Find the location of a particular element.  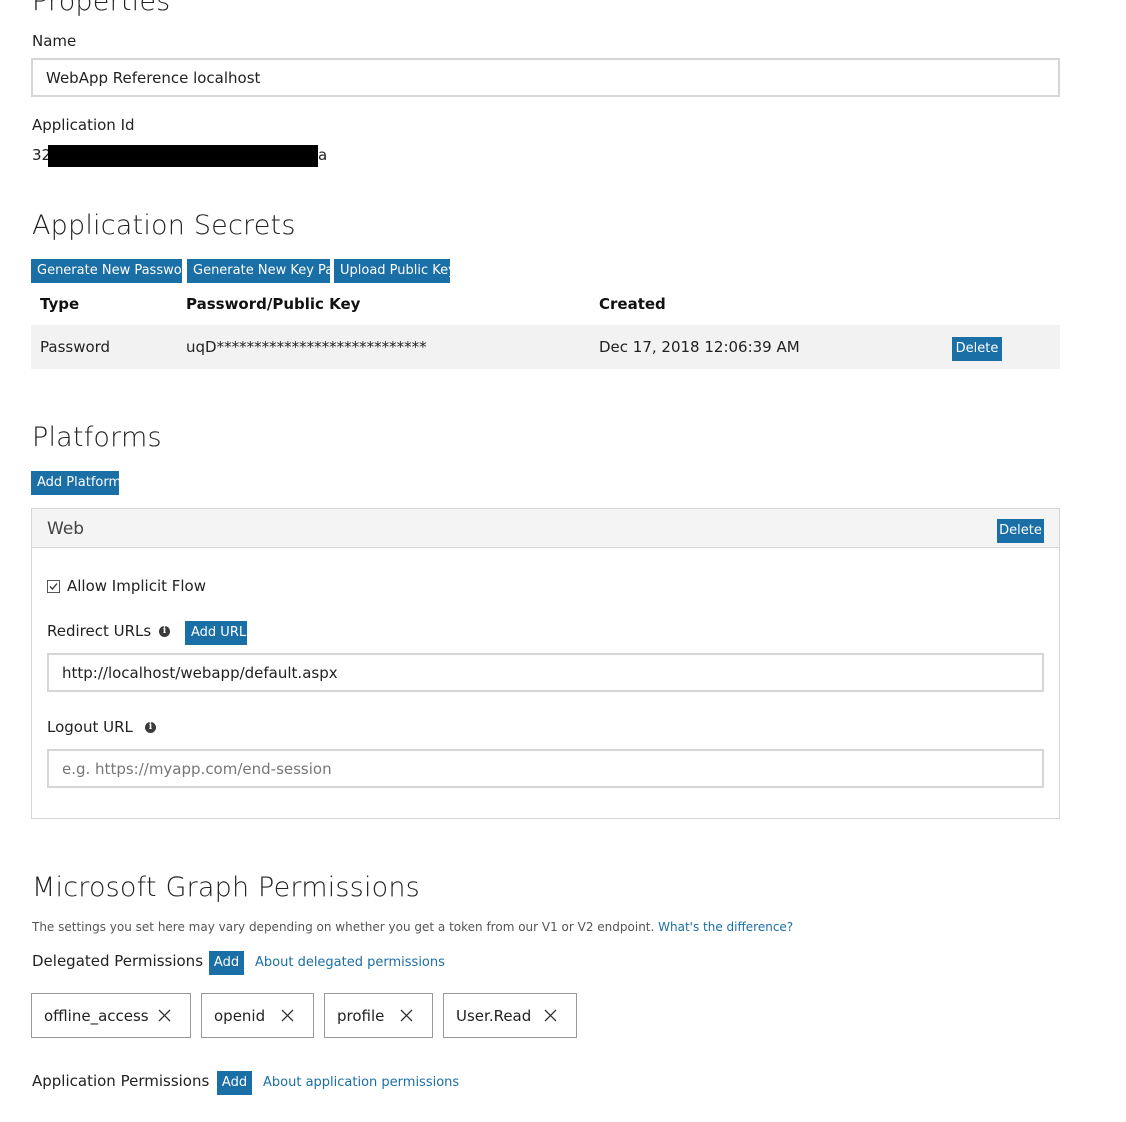

name-label: Name is located at coordinates (54, 41).